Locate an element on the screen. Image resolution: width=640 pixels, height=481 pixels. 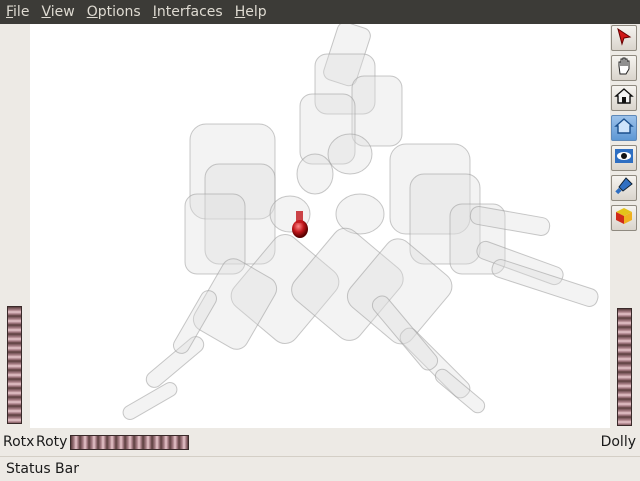
home-icon is located at coordinates (624, 98).